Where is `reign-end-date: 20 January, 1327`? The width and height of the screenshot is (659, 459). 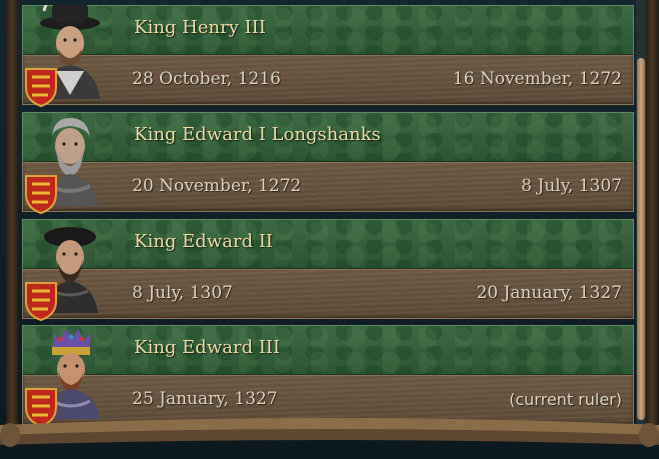
reign-end-date: 20 January, 1327 is located at coordinates (549, 293).